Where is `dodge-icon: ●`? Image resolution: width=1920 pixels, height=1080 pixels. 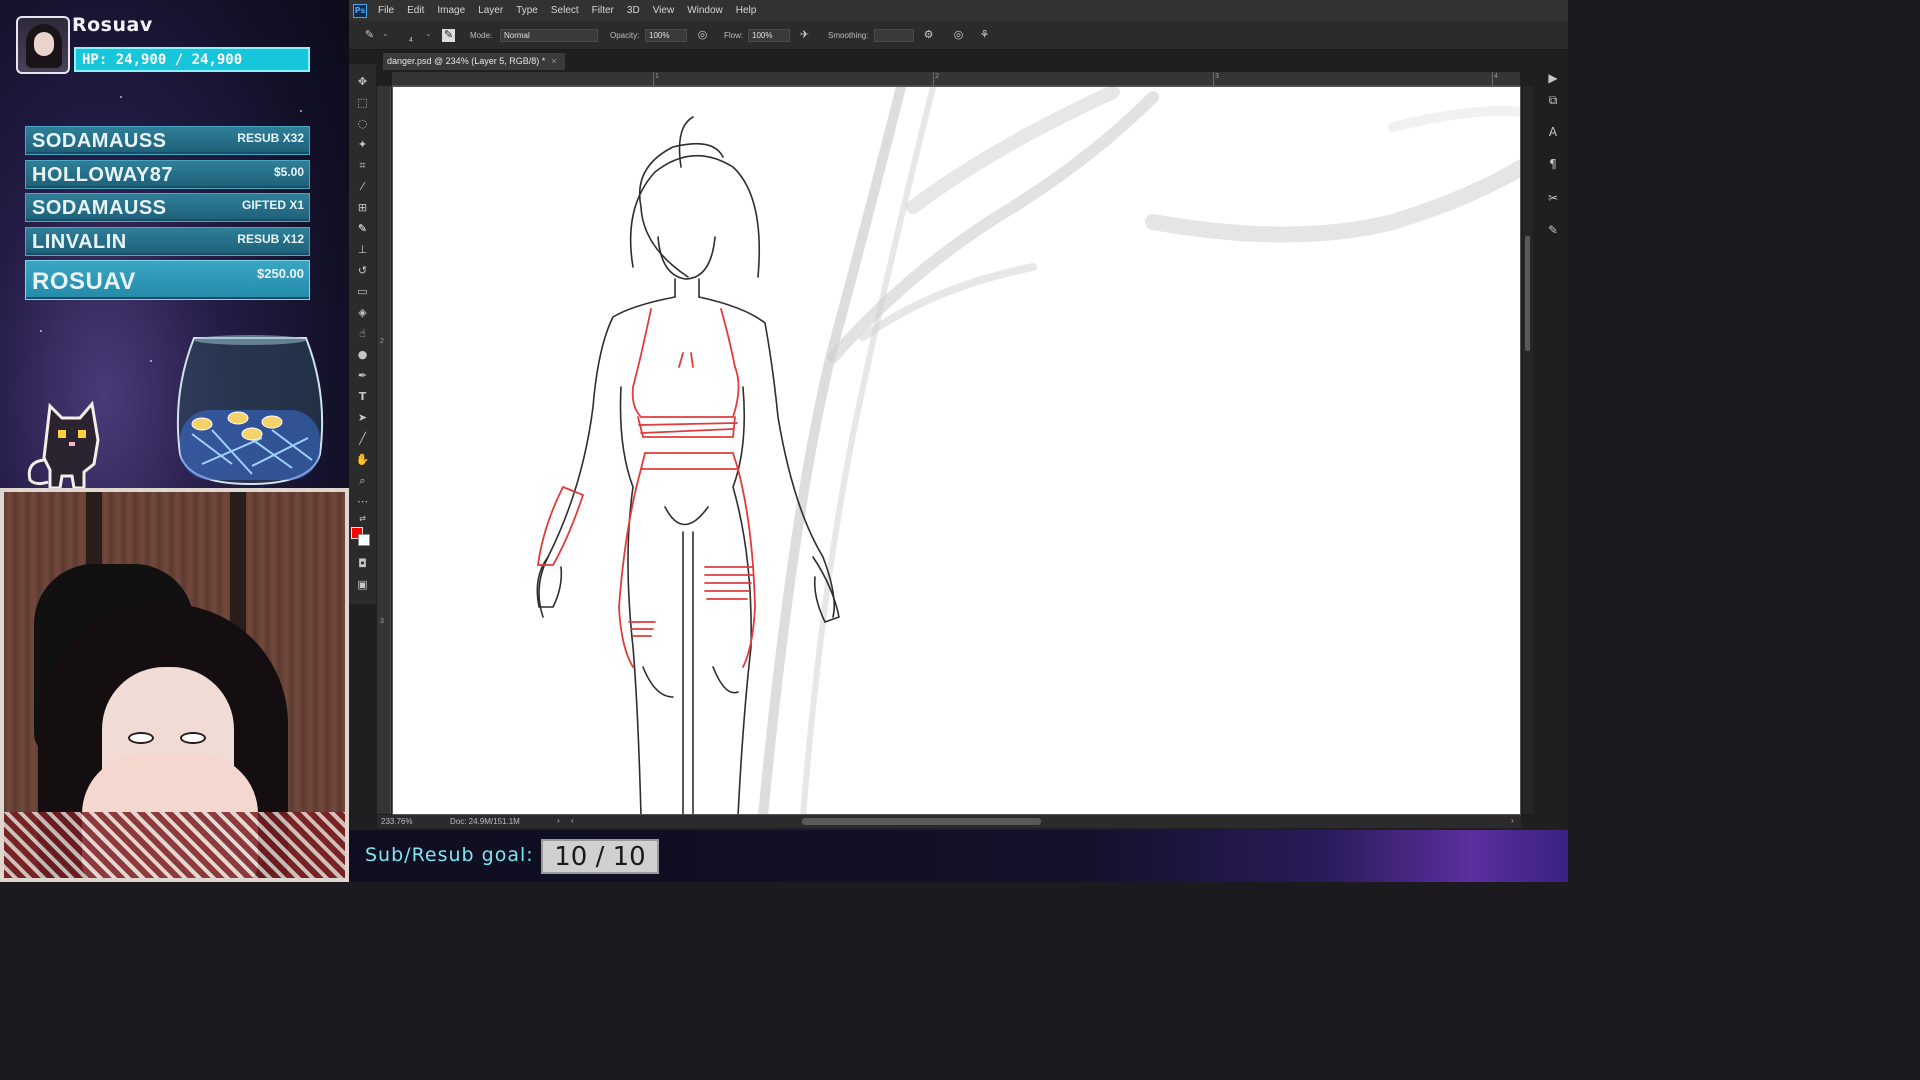
dodge-icon: ● is located at coordinates (362, 354).